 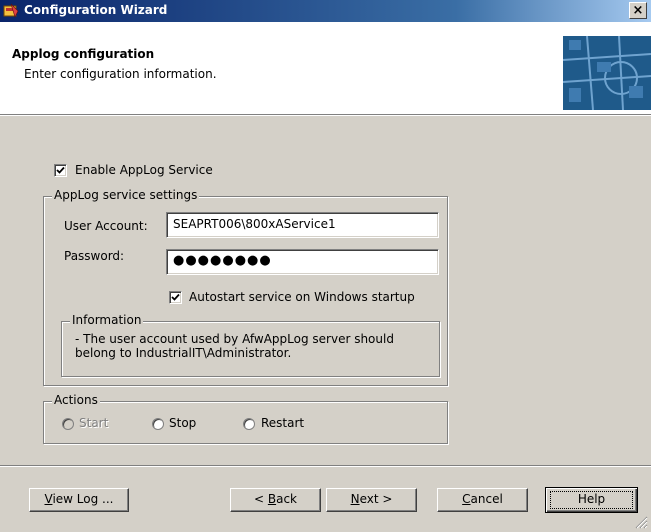 I want to click on footer-divider-highlight, so click(x=325, y=466).